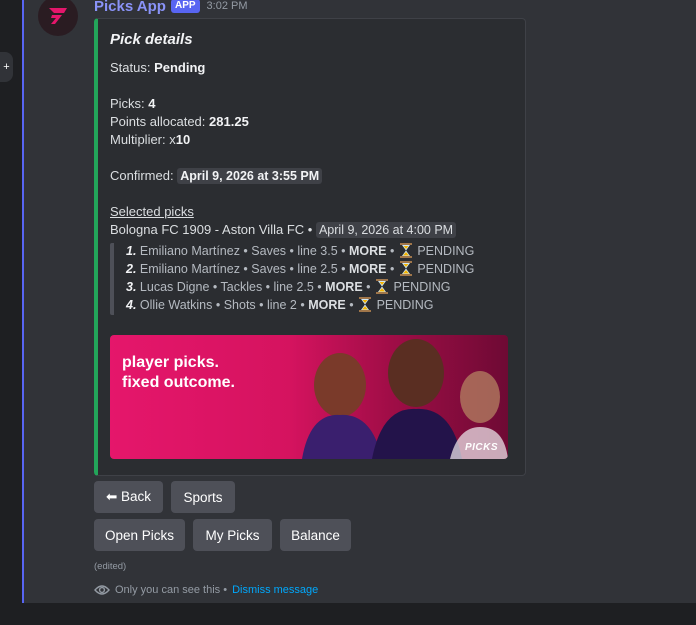 This screenshot has height=625, width=696. Describe the element at coordinates (183, 139) in the screenshot. I see `multiplier-value: 10` at that location.